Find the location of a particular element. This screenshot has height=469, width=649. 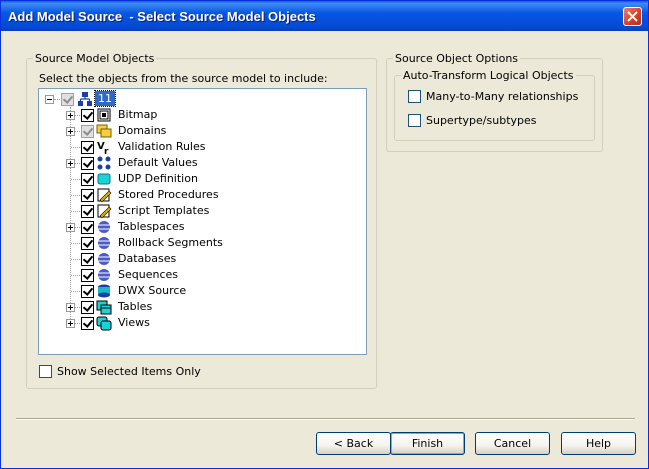

udp-definition-icon is located at coordinates (104, 179).